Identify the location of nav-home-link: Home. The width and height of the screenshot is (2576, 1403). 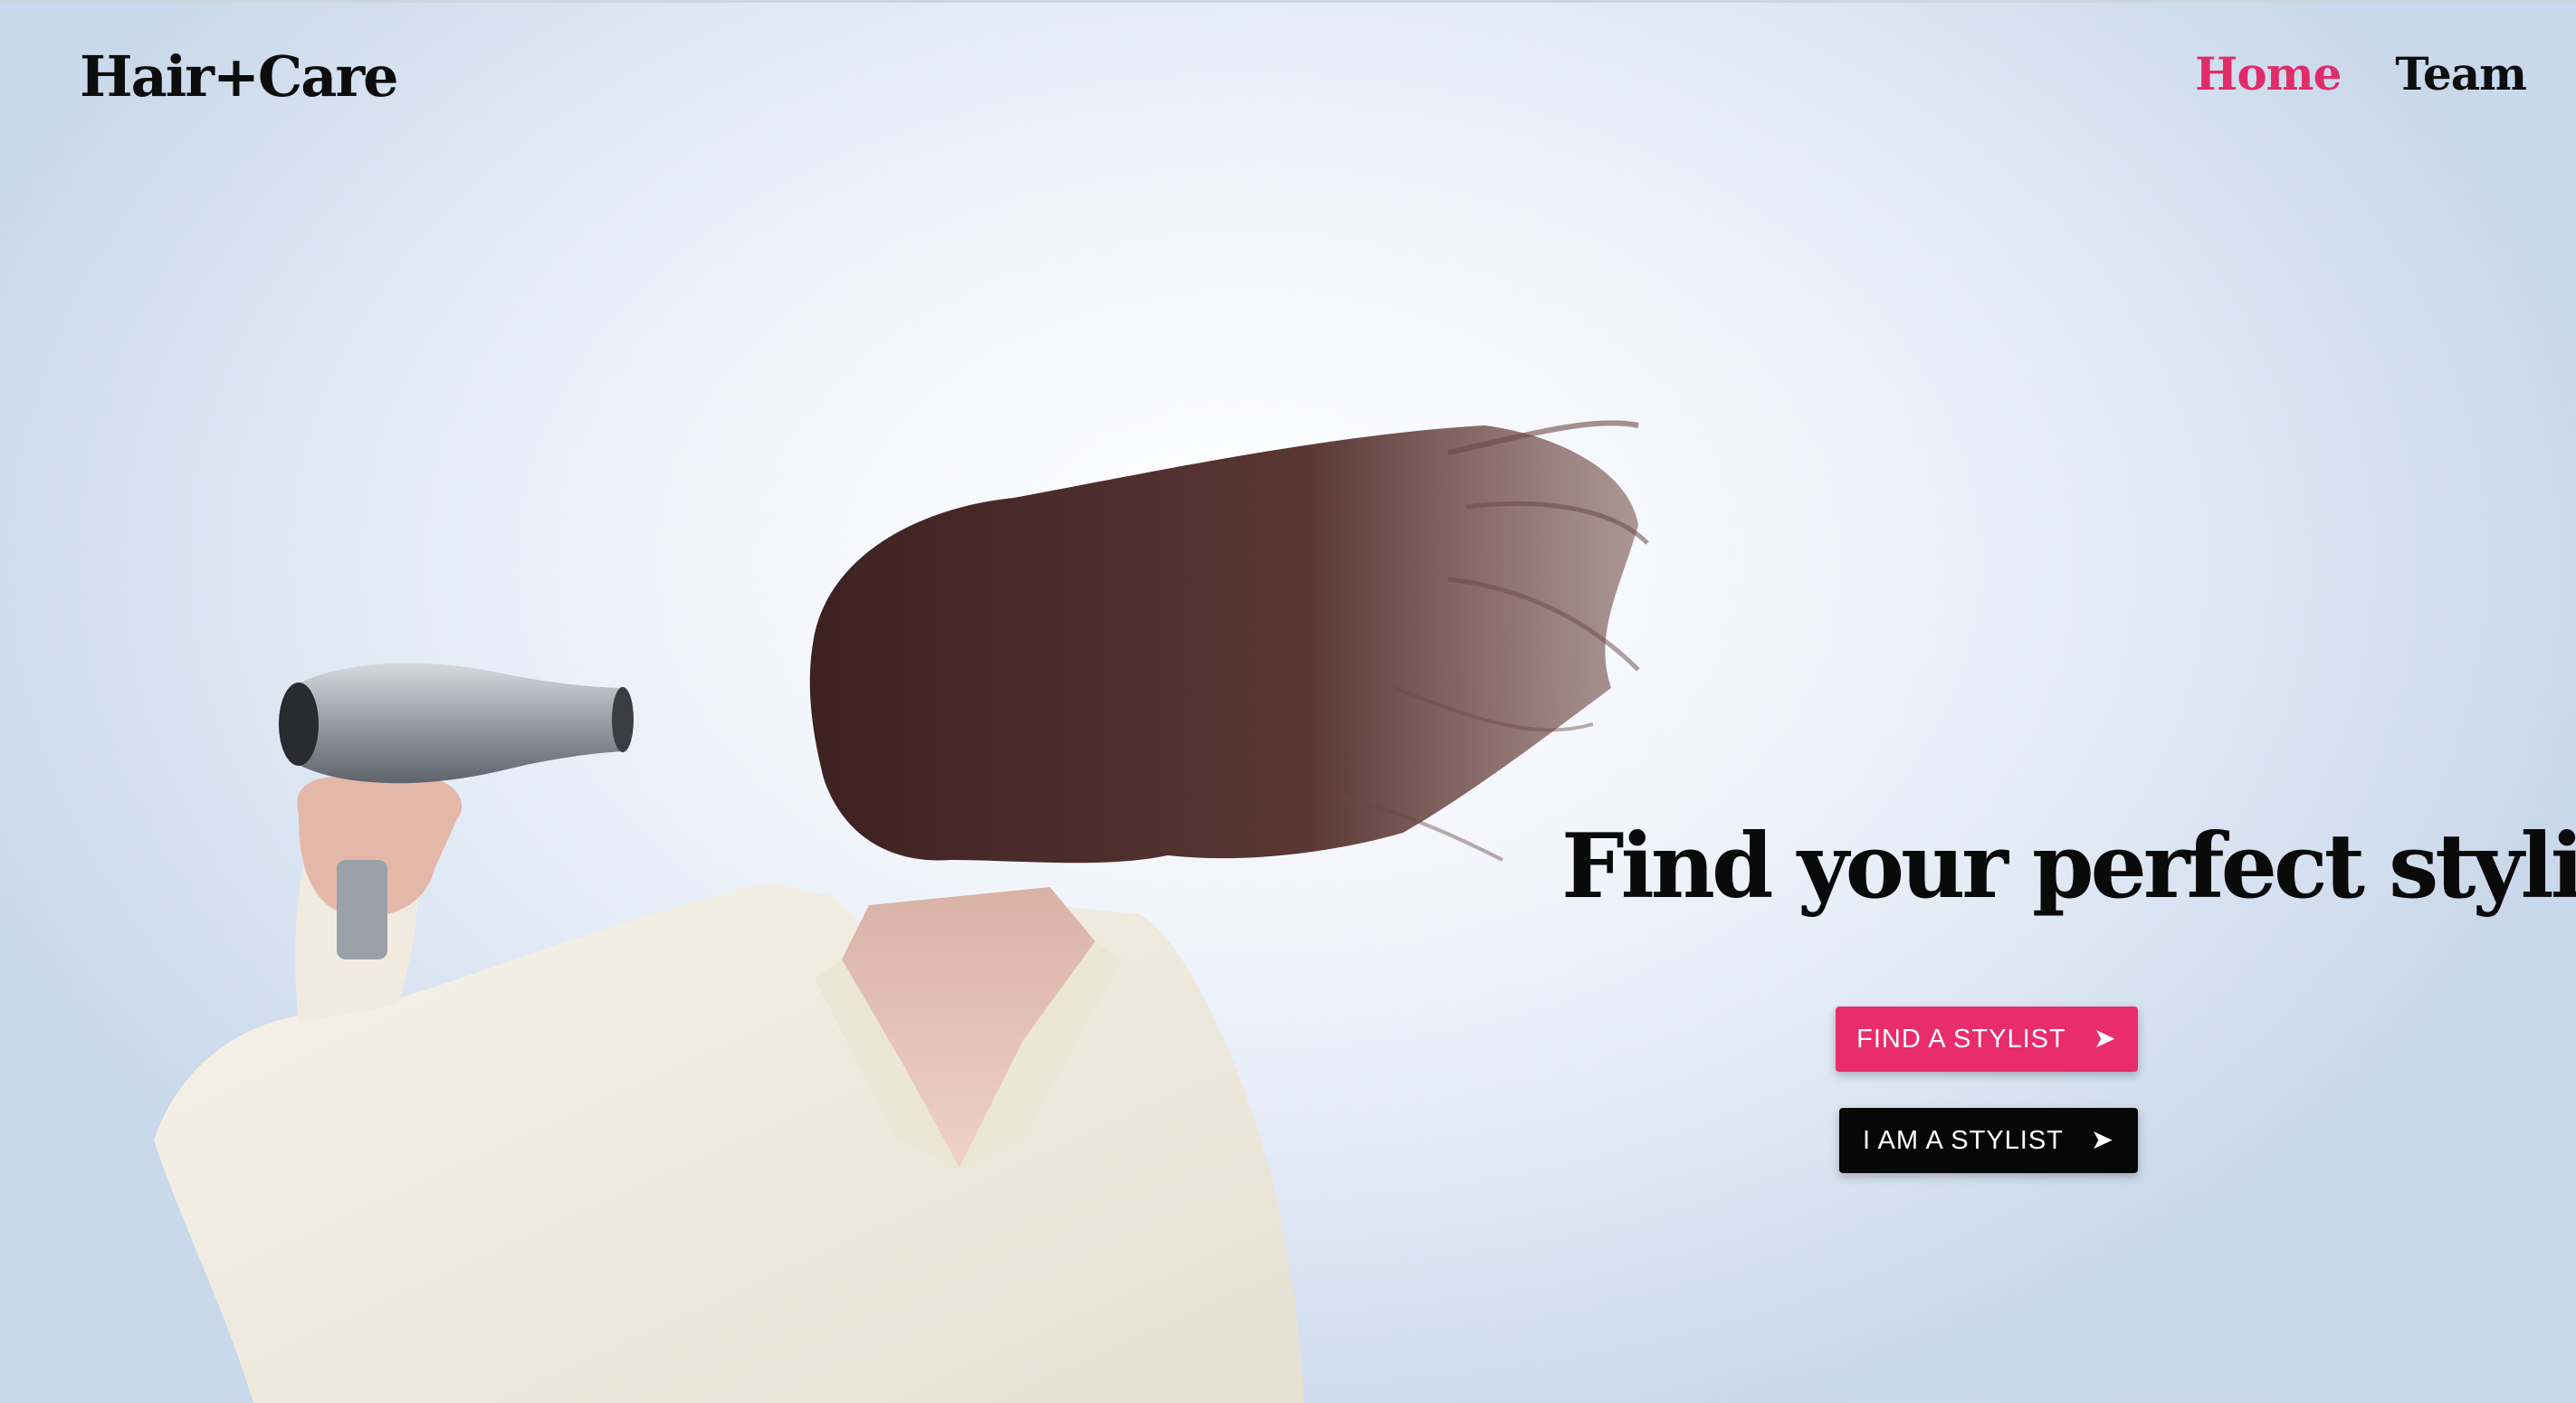
(2269, 73).